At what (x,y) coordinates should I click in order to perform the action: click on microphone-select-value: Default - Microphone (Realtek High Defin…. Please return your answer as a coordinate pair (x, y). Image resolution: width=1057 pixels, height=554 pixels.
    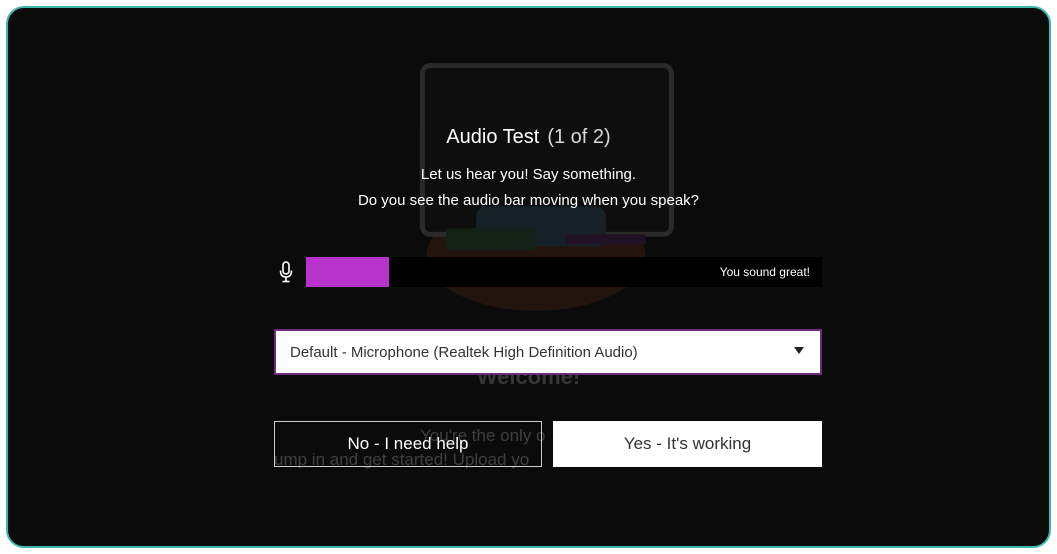
    Looking at the image, I should click on (464, 352).